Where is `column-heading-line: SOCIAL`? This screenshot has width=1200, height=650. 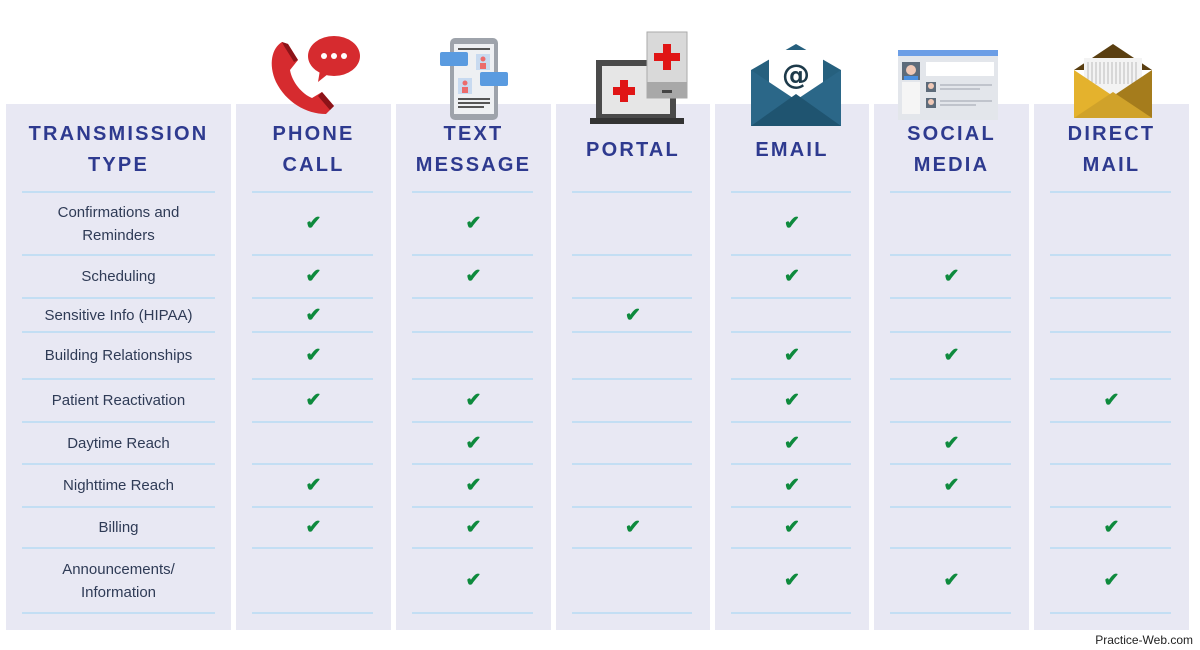 column-heading-line: SOCIAL is located at coordinates (951, 134).